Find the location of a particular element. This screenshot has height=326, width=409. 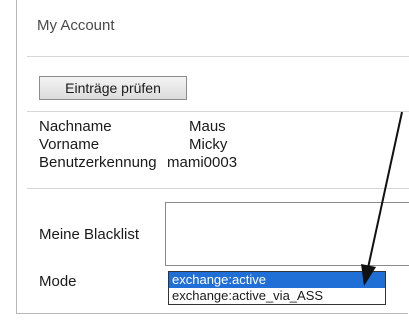

title-divider is located at coordinates (218, 56).